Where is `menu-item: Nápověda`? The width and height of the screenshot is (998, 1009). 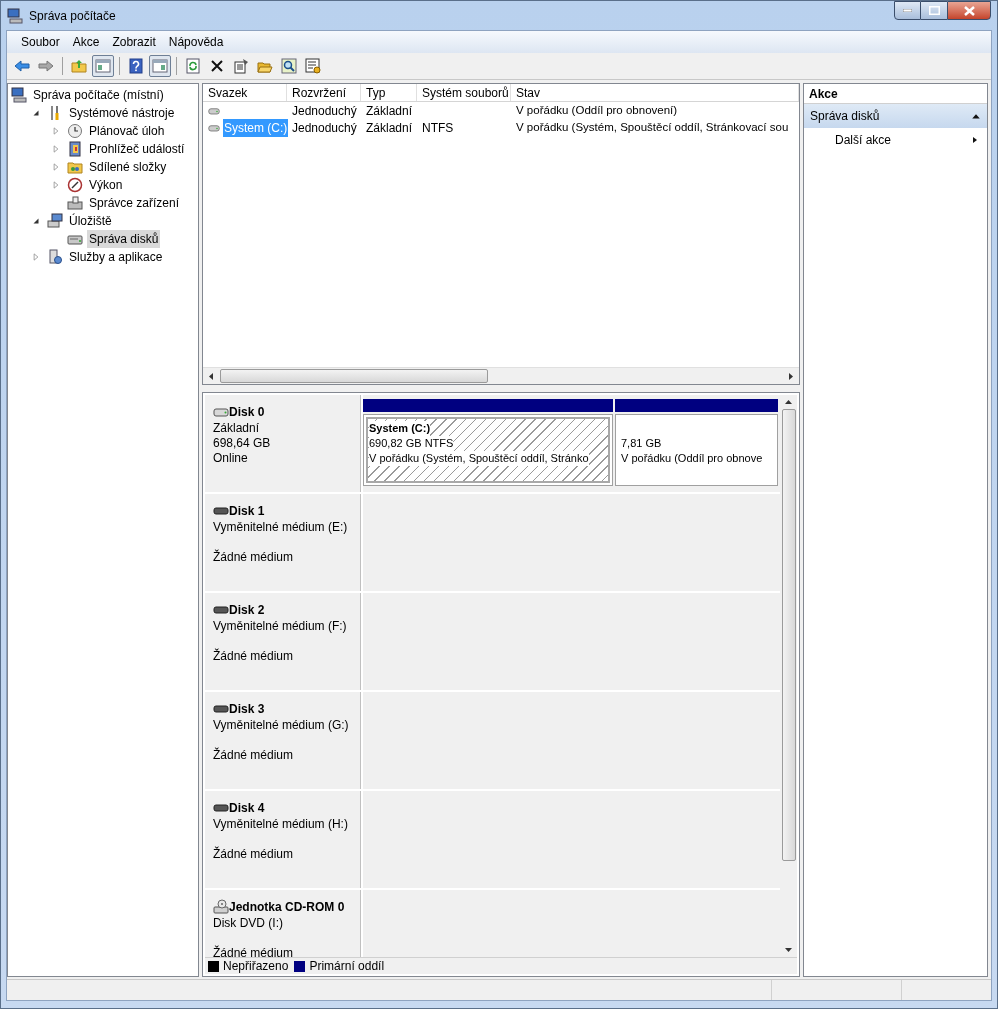
menu-item: Nápověda is located at coordinates (196, 42).